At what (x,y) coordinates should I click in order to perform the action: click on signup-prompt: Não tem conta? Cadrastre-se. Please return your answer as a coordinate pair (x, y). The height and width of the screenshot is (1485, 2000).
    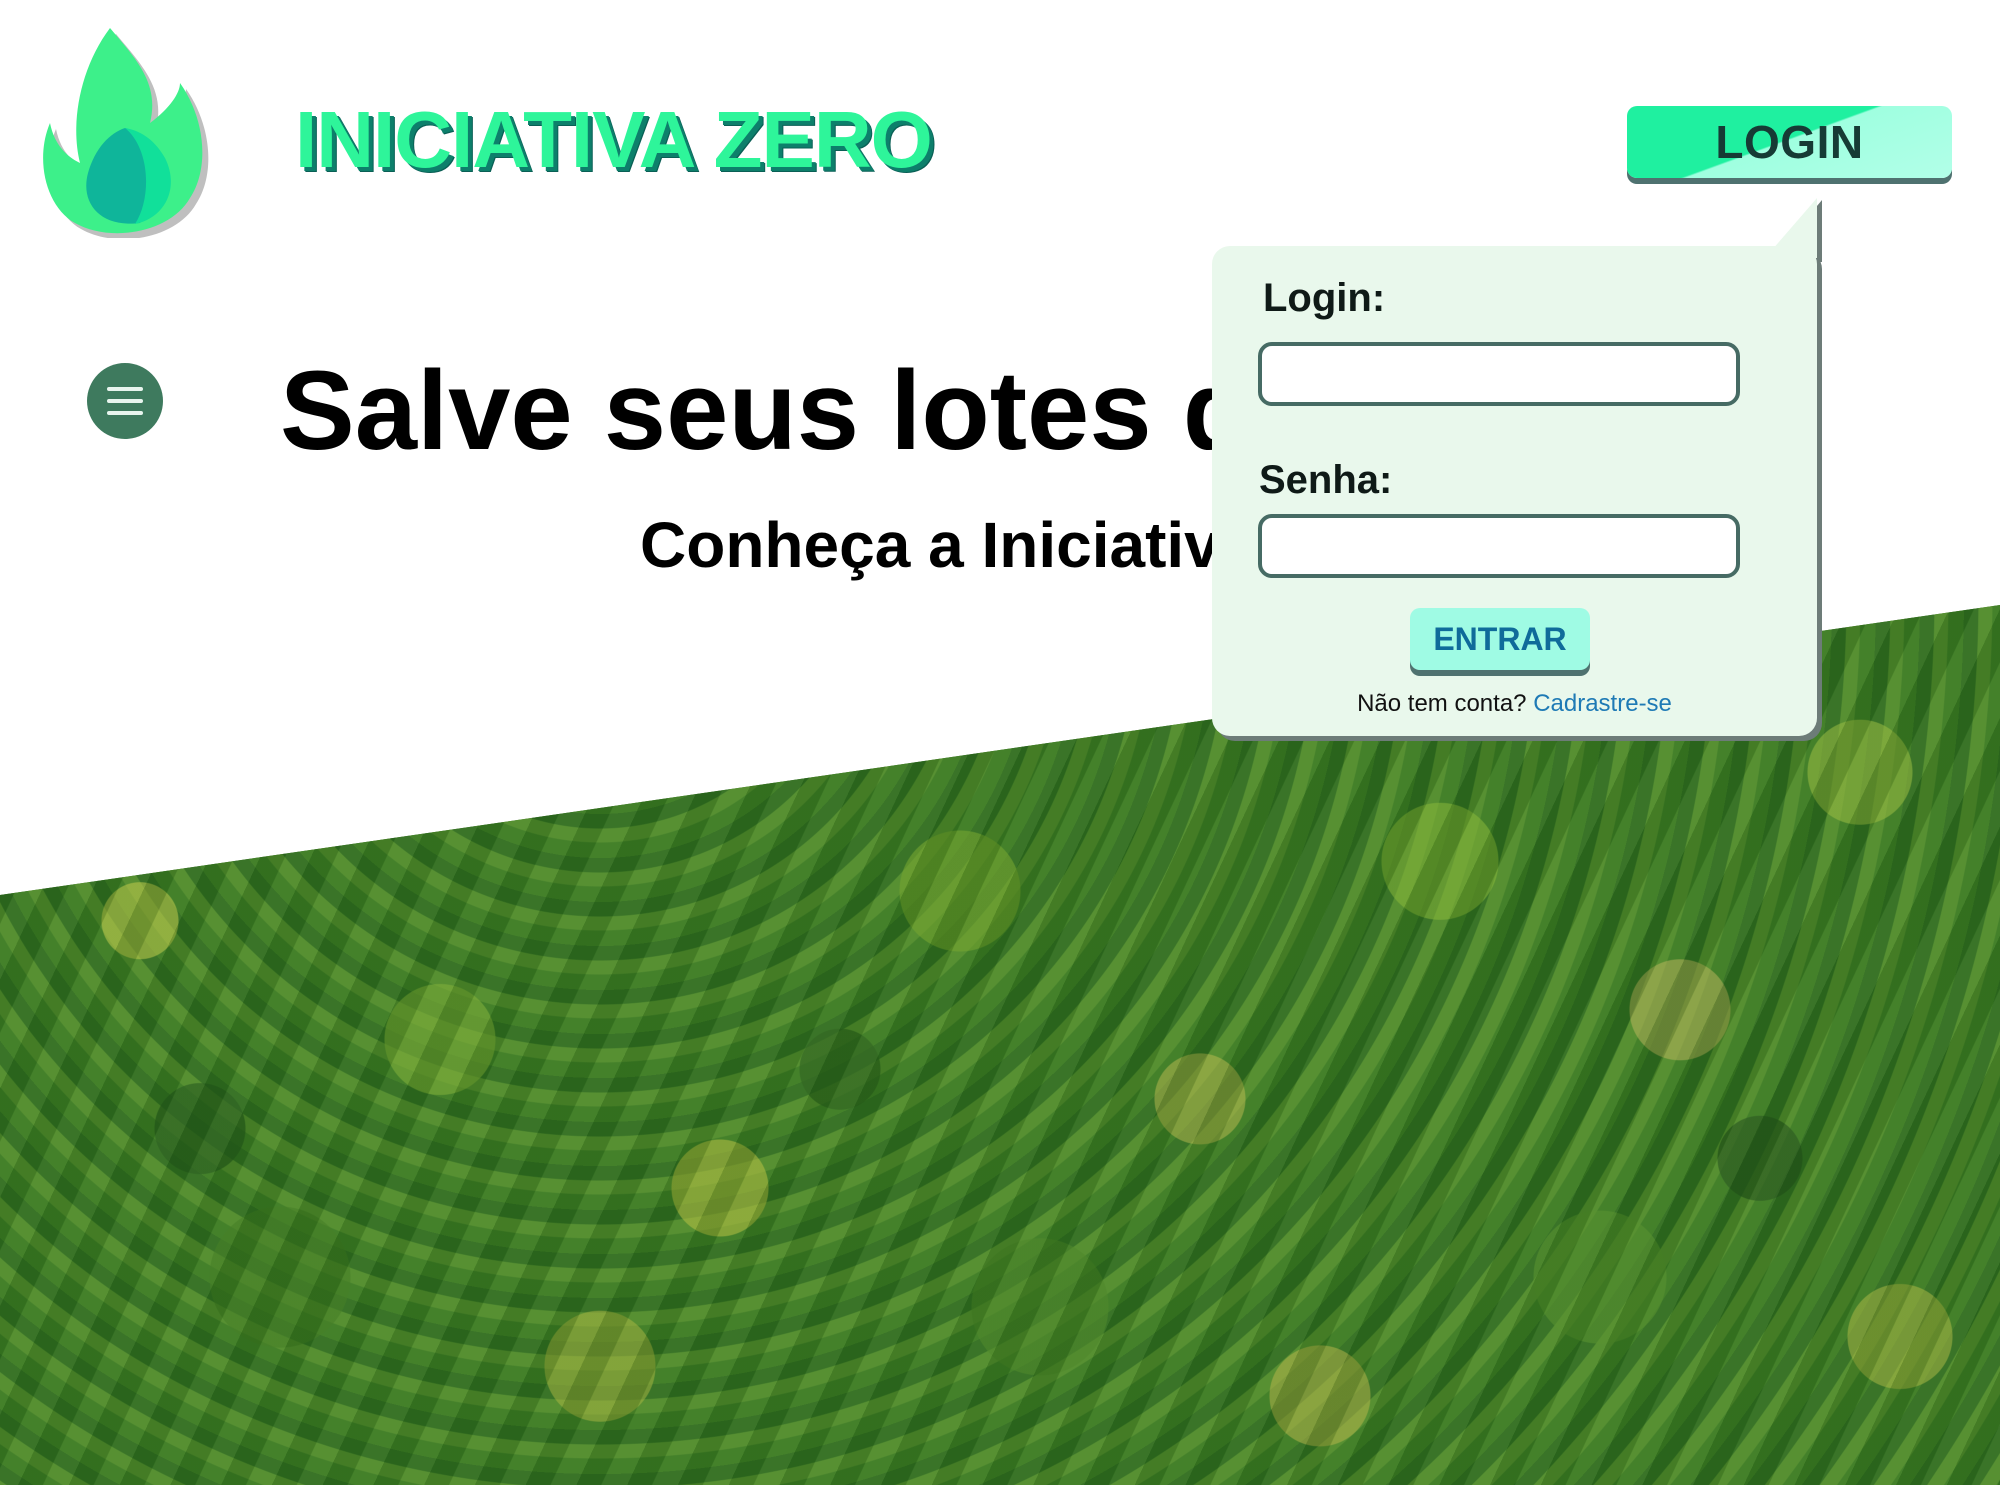
    Looking at the image, I should click on (1514, 704).